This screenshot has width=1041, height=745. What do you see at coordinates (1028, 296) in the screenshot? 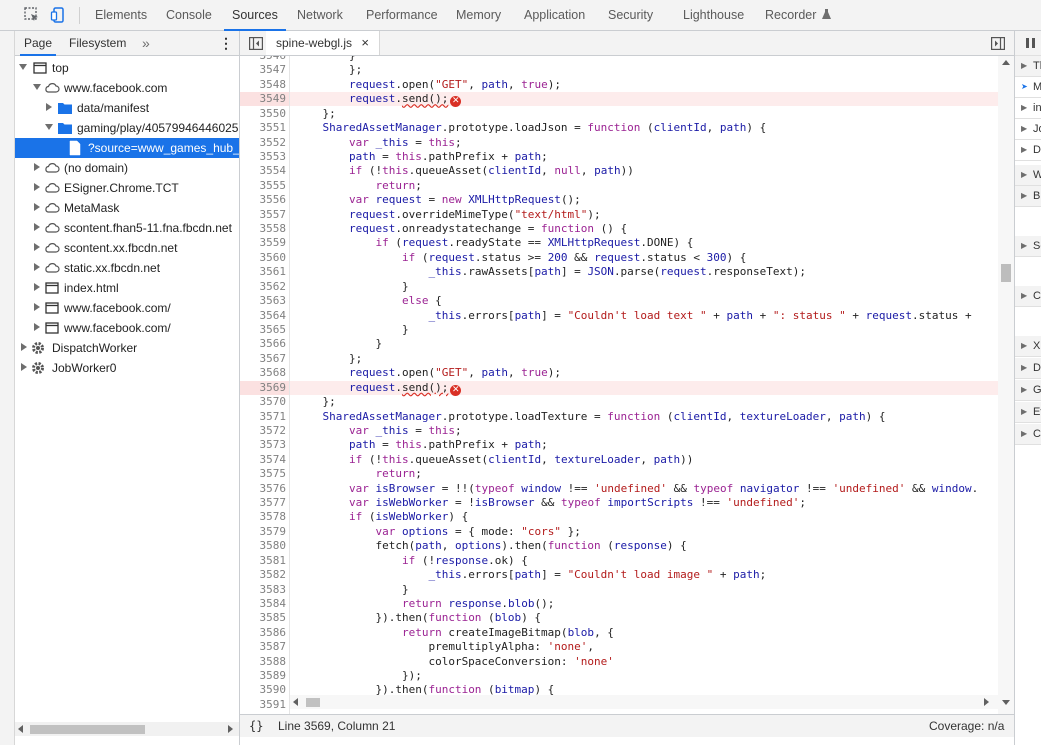
I see `debugger-section-row: ▶Ca` at bounding box center [1028, 296].